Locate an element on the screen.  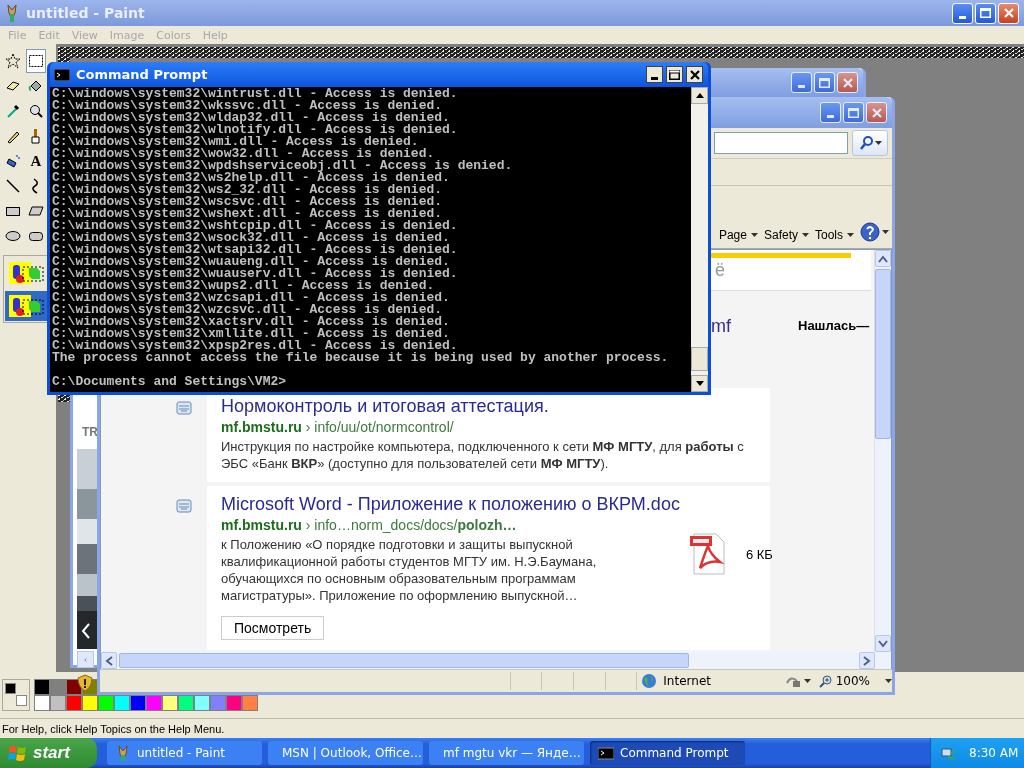
transparency-option is located at coordinates (26, 305).